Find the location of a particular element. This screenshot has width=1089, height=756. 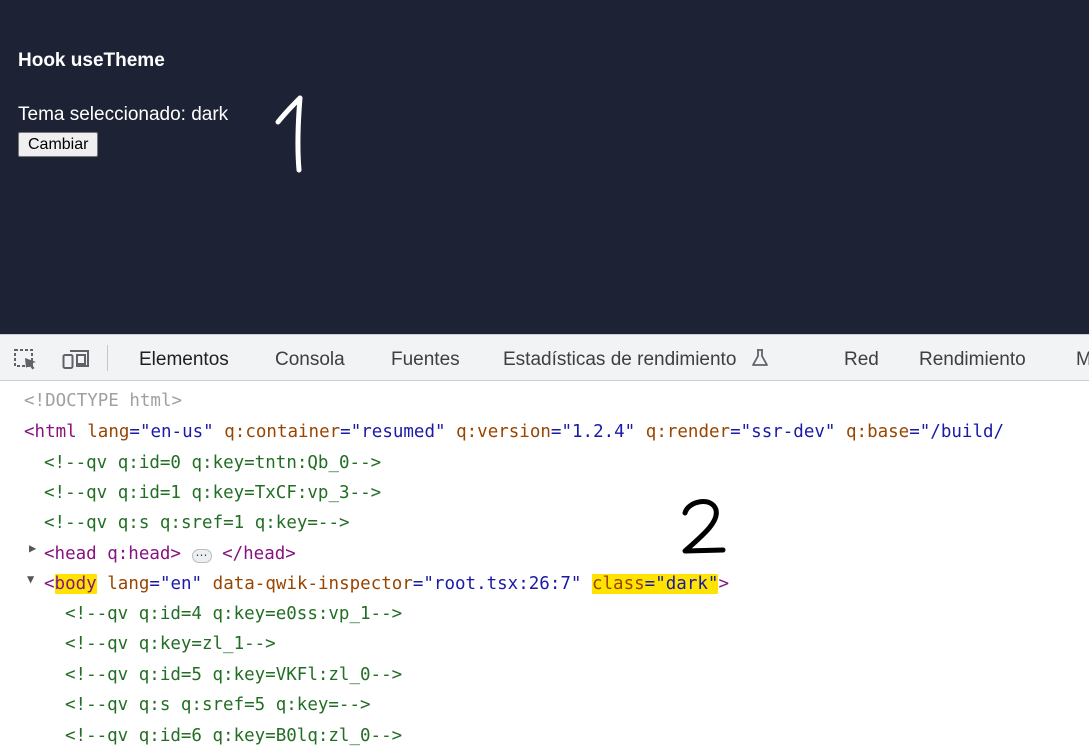

doctype-text: <!DOCTYPE html> is located at coordinates (103, 401).